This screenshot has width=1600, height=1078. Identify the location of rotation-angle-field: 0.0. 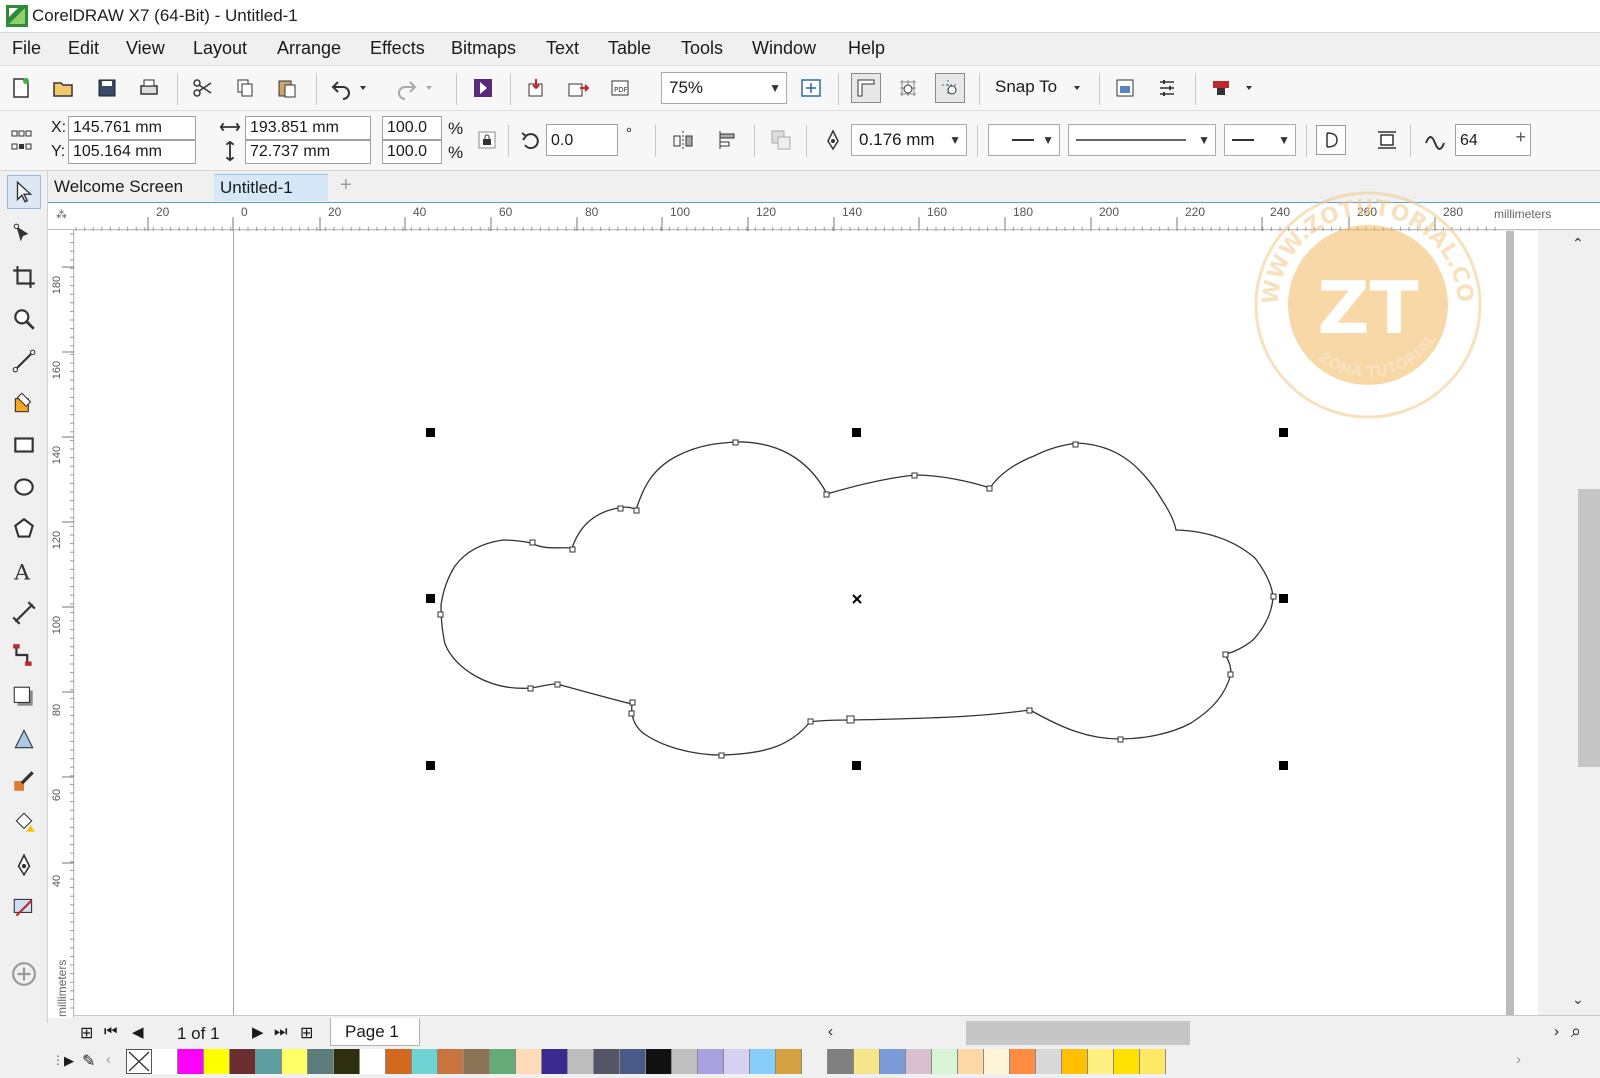
(582, 140).